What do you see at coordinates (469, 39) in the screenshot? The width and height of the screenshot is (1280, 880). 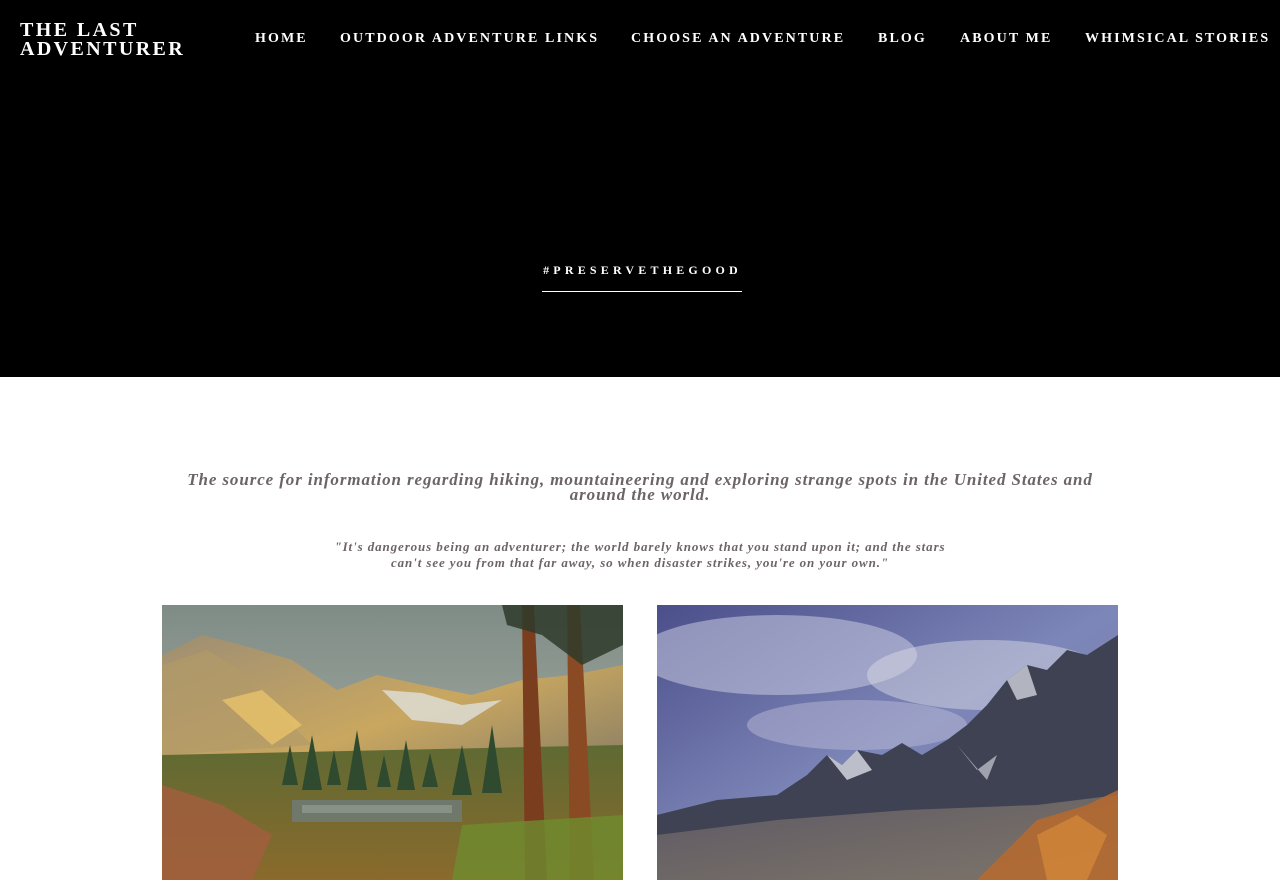 I see `nav-item-outdoor-adventure-links: OUTDOOR ADVENTURE LINKS` at bounding box center [469, 39].